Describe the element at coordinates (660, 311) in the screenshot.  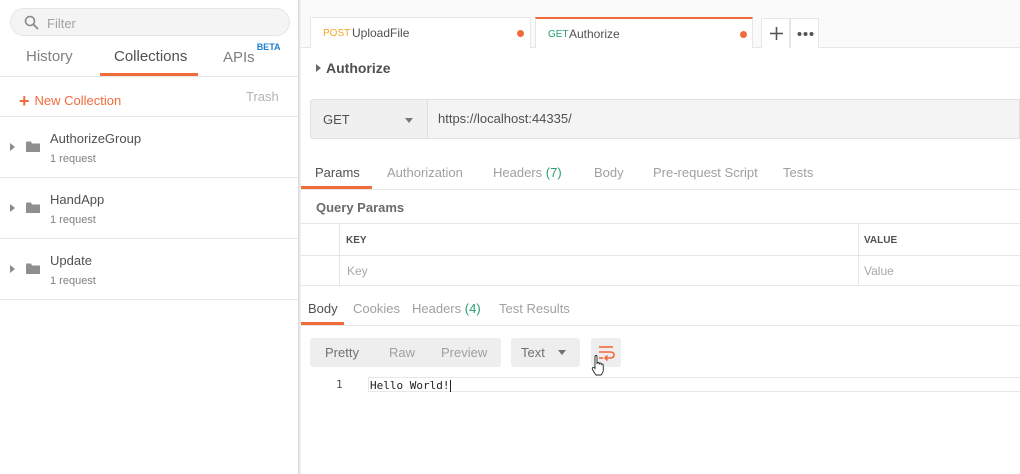
I see `response-section-tabs: Body Cookies Headers (4) Test Results` at that location.